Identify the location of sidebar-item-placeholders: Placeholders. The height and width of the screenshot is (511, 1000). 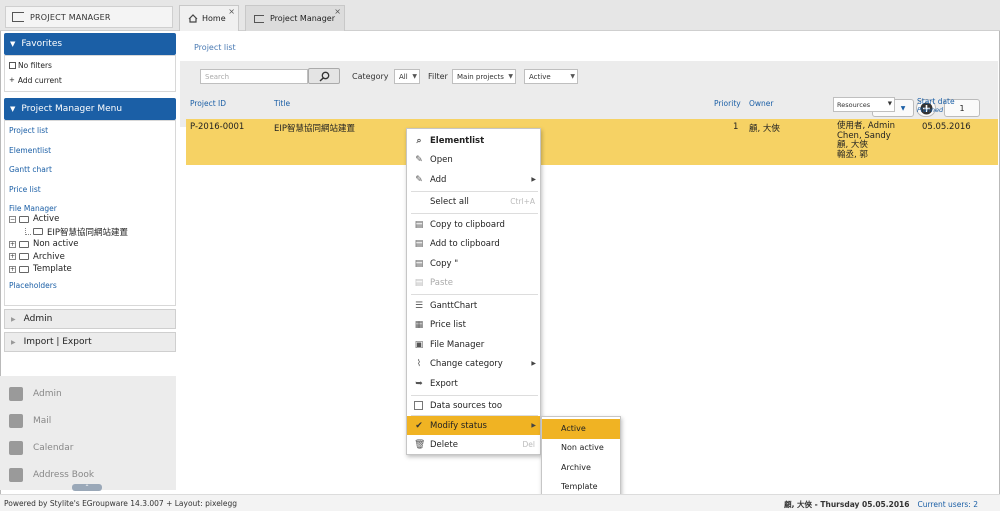
(90, 286).